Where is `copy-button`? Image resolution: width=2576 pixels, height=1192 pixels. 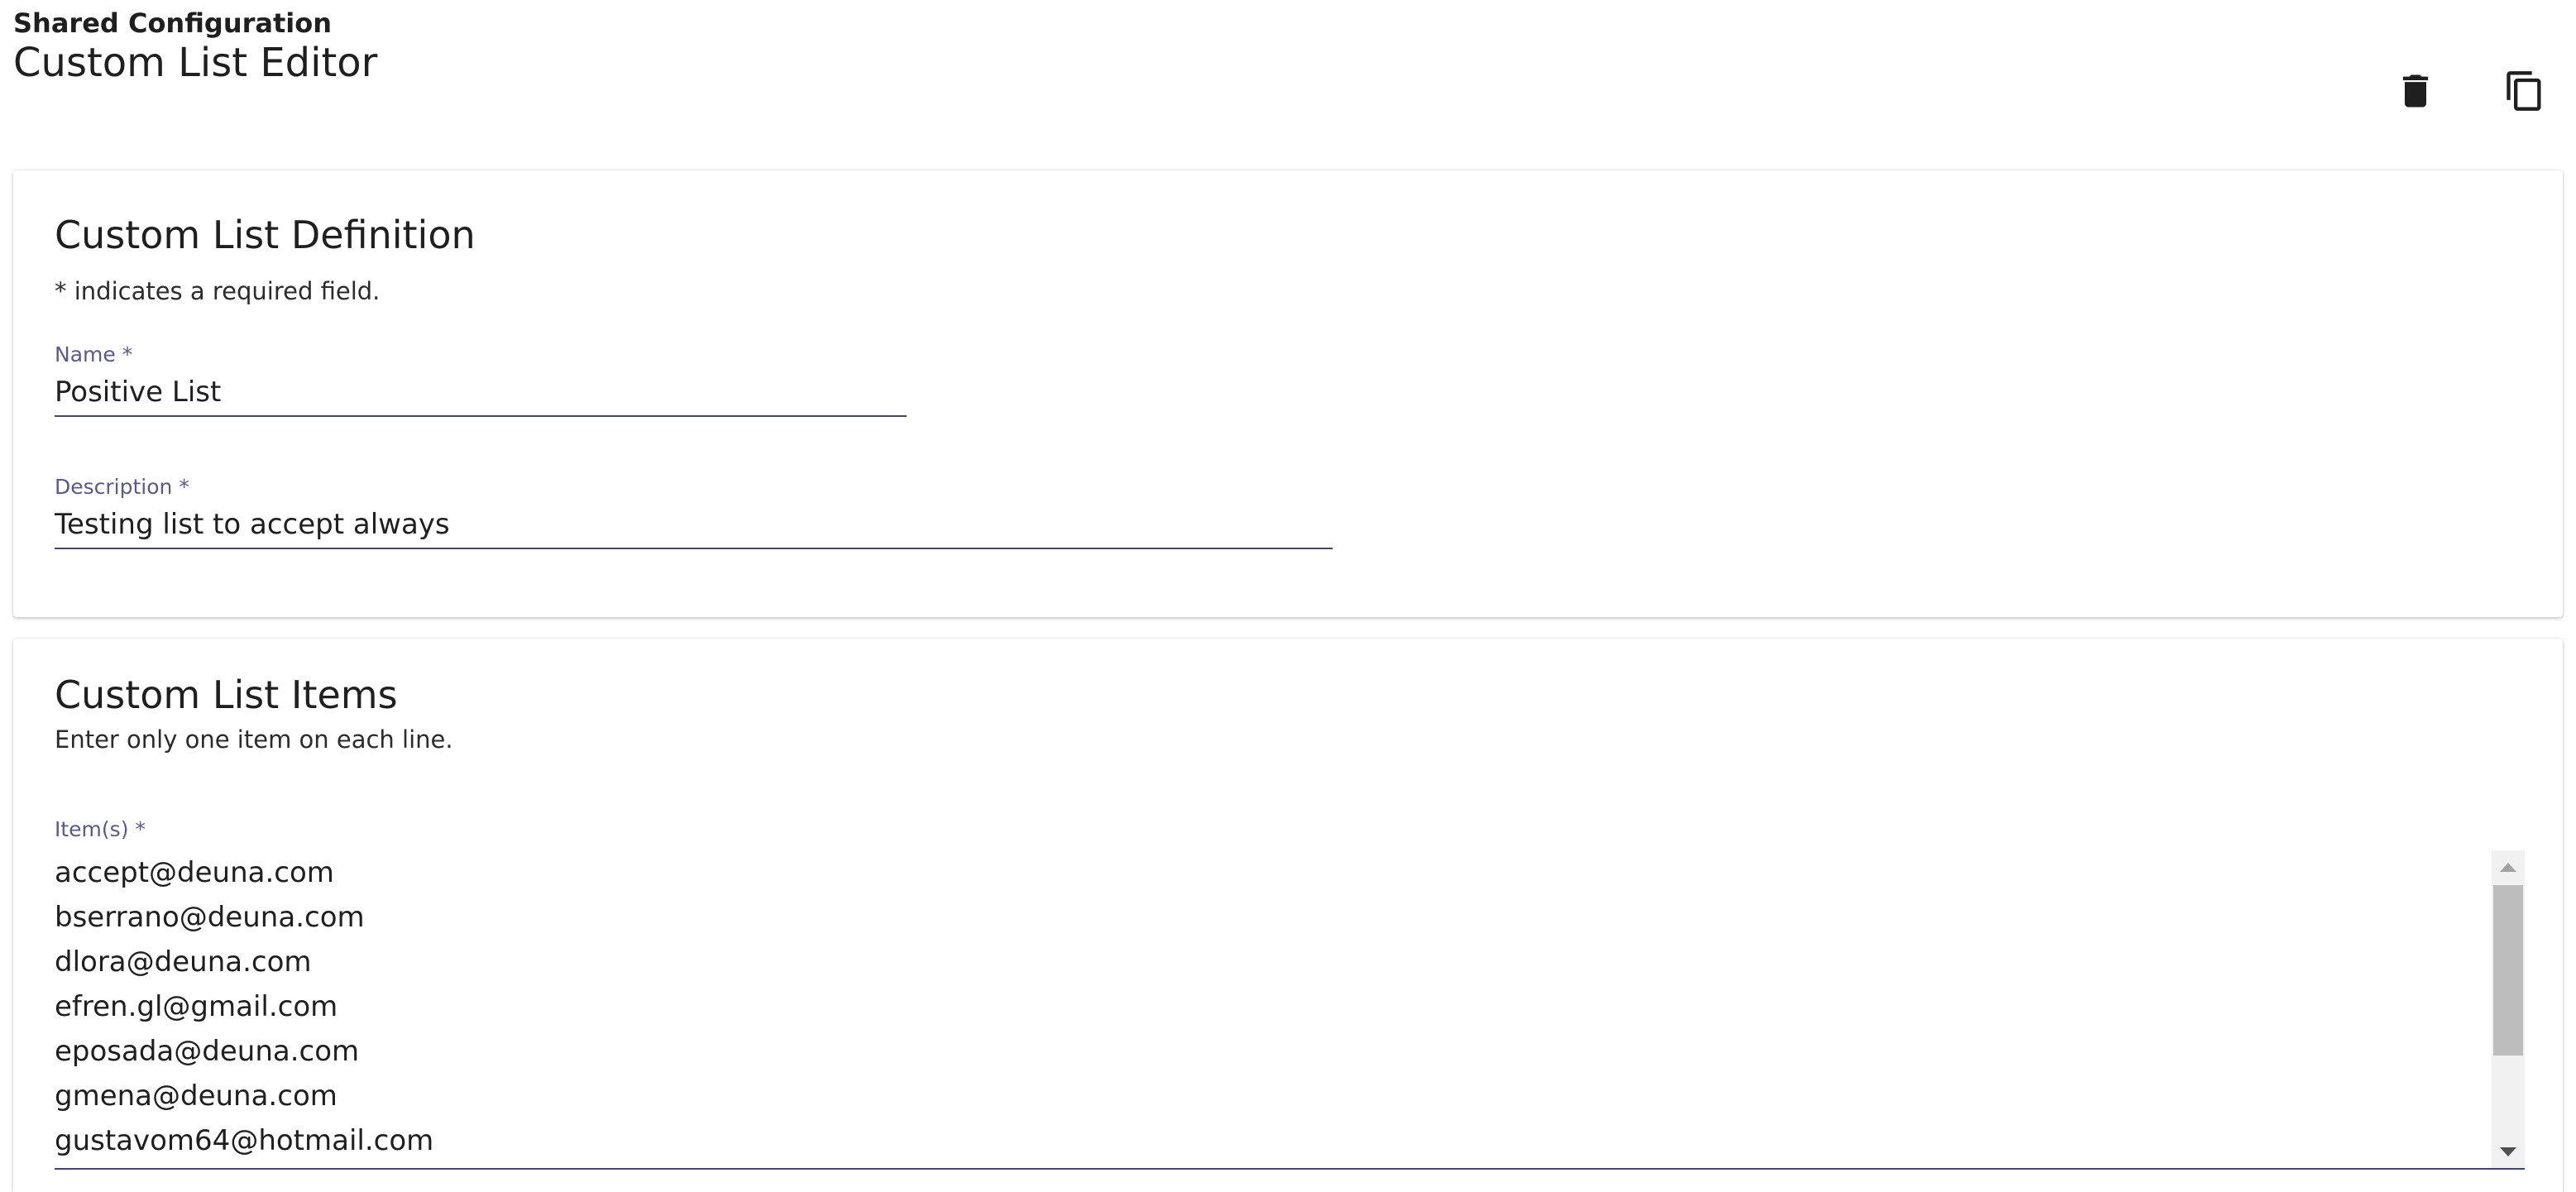 copy-button is located at coordinates (2524, 91).